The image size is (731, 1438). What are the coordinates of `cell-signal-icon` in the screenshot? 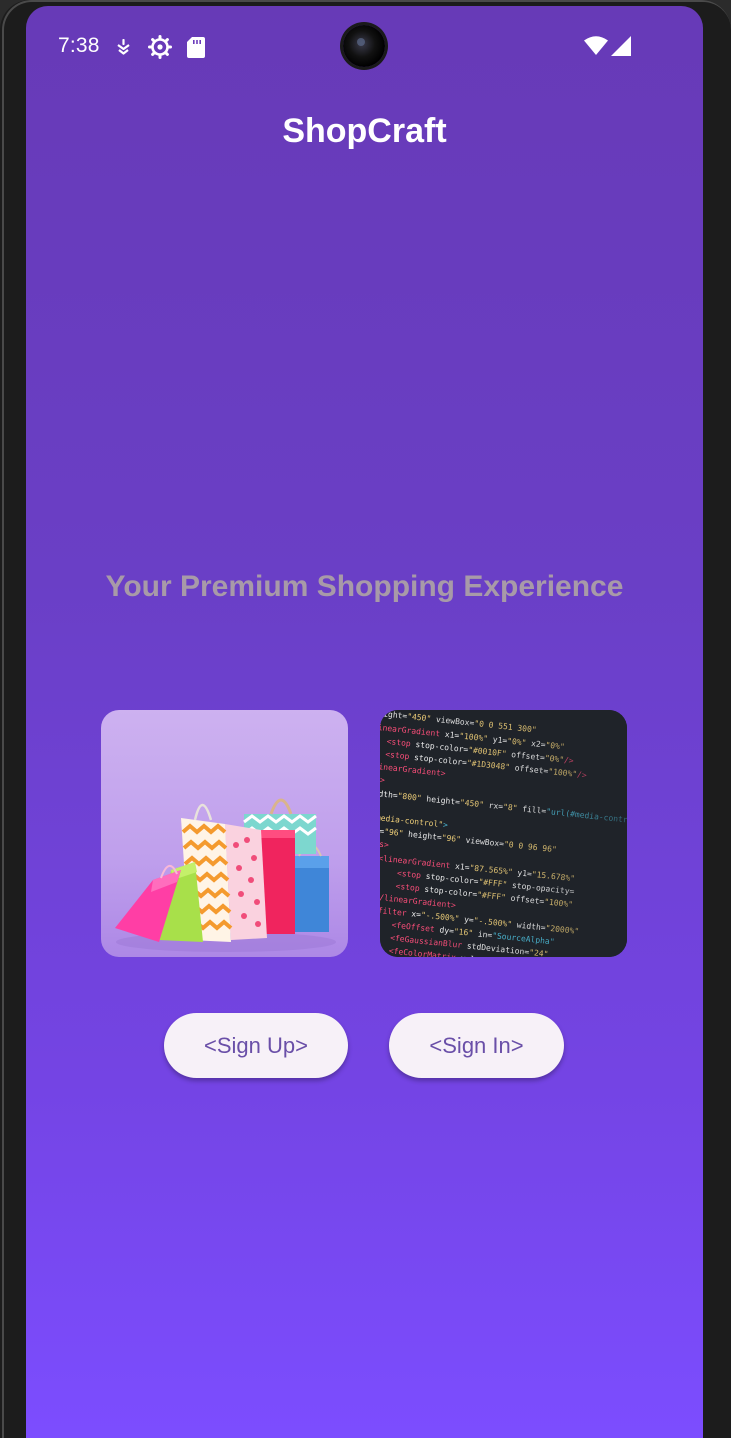 It's located at (621, 46).